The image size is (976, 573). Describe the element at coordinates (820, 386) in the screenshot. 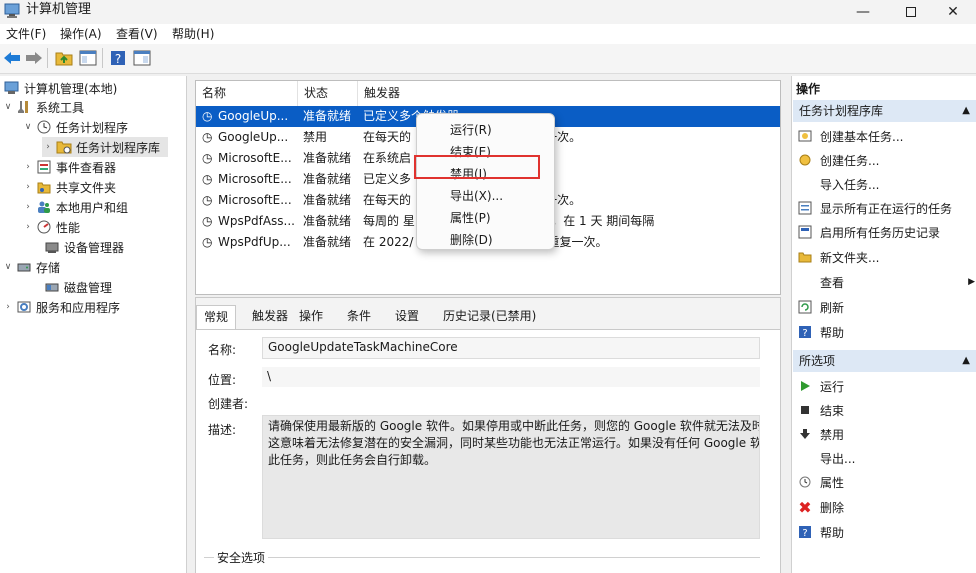

I see `action-run: 运行` at that location.